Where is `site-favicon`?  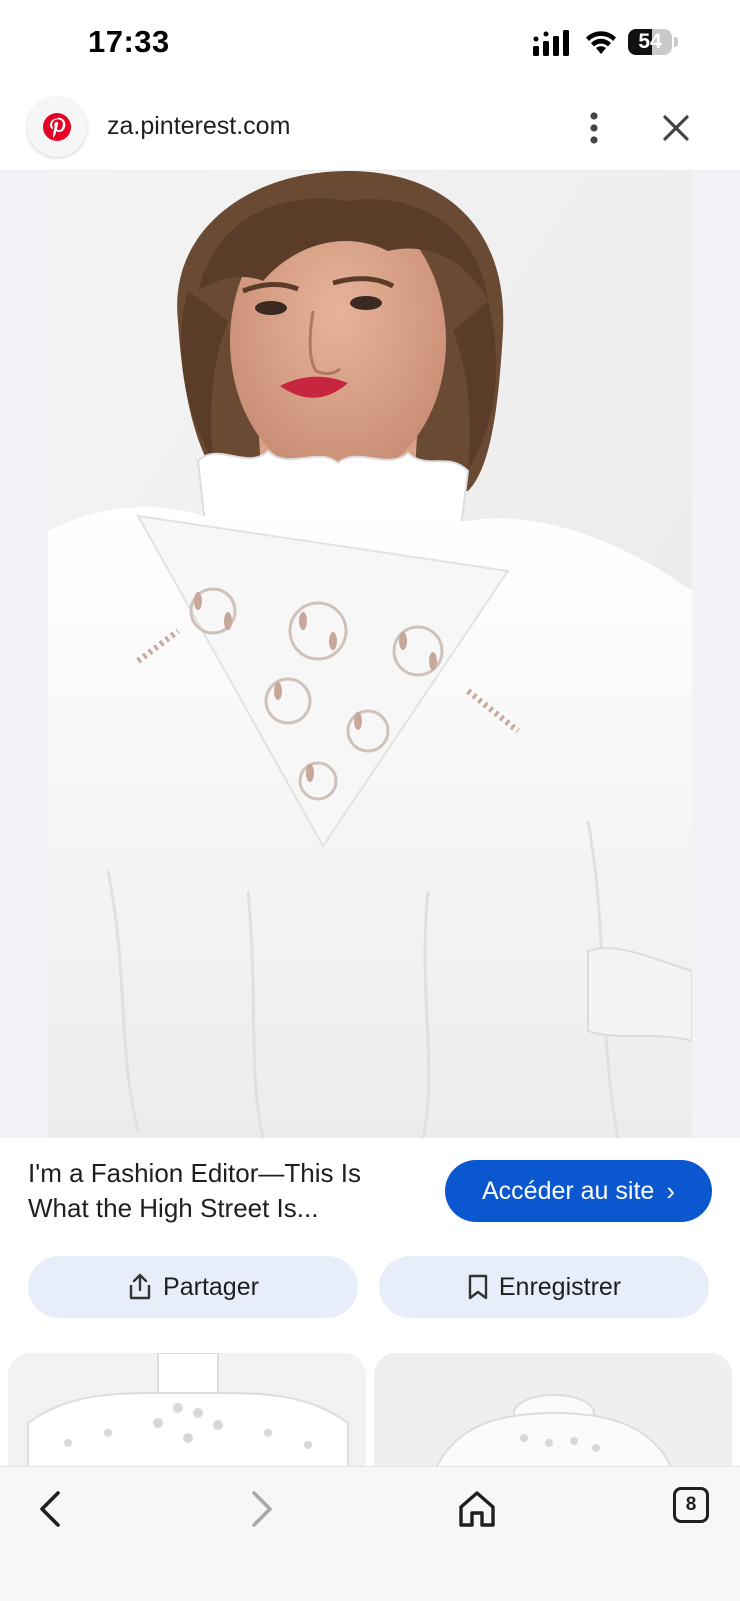
site-favicon is located at coordinates (57, 127).